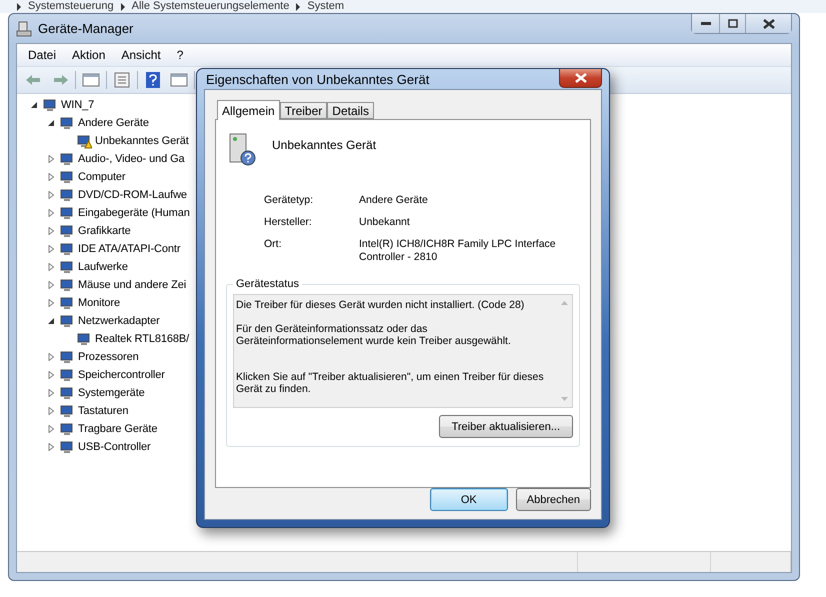  I want to click on property-label: Hersteller:, so click(288, 222).